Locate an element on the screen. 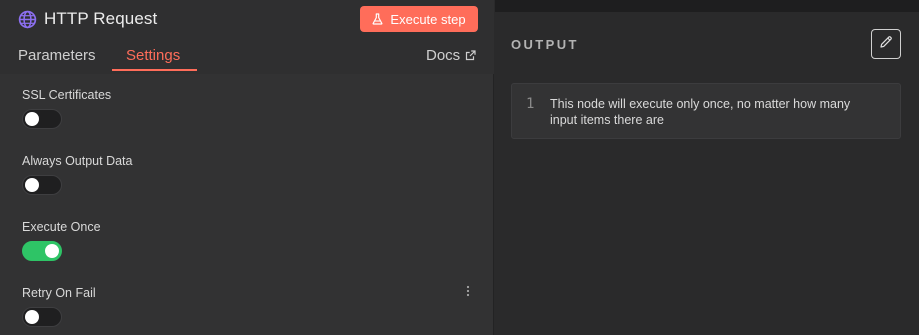 The width and height of the screenshot is (919, 335). docs-label: Docs is located at coordinates (443, 55).